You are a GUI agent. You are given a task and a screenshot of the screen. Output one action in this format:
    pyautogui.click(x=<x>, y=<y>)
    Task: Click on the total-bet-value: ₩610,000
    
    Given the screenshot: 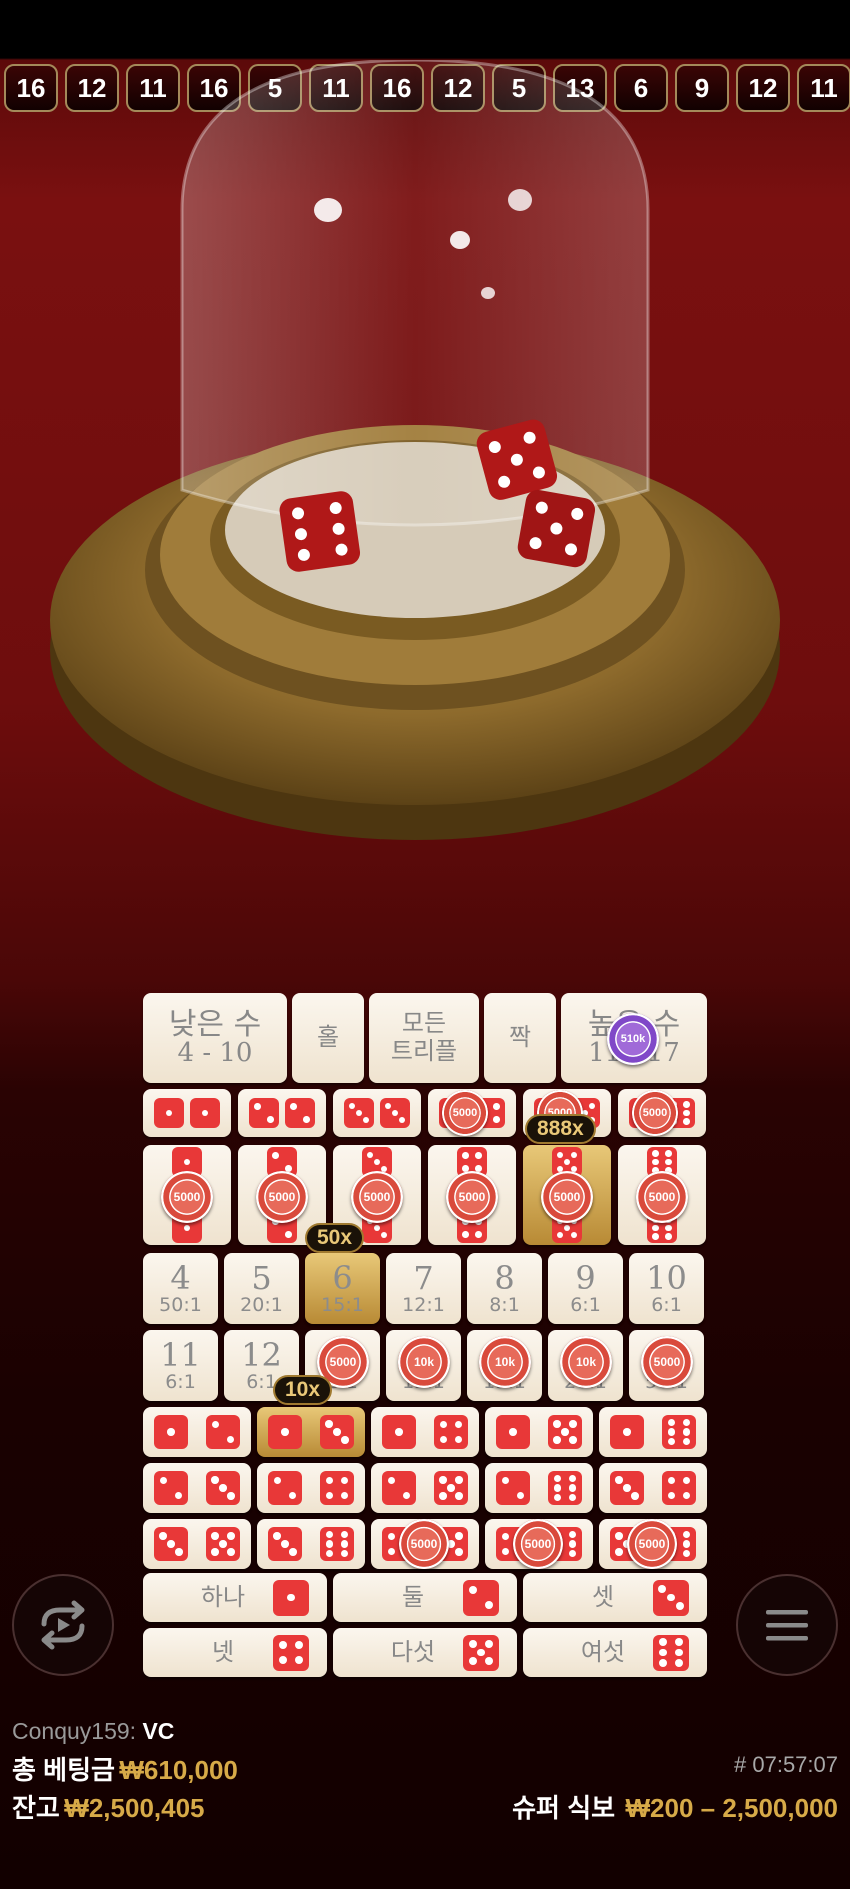 What is the action you would take?
    pyautogui.click(x=178, y=1770)
    